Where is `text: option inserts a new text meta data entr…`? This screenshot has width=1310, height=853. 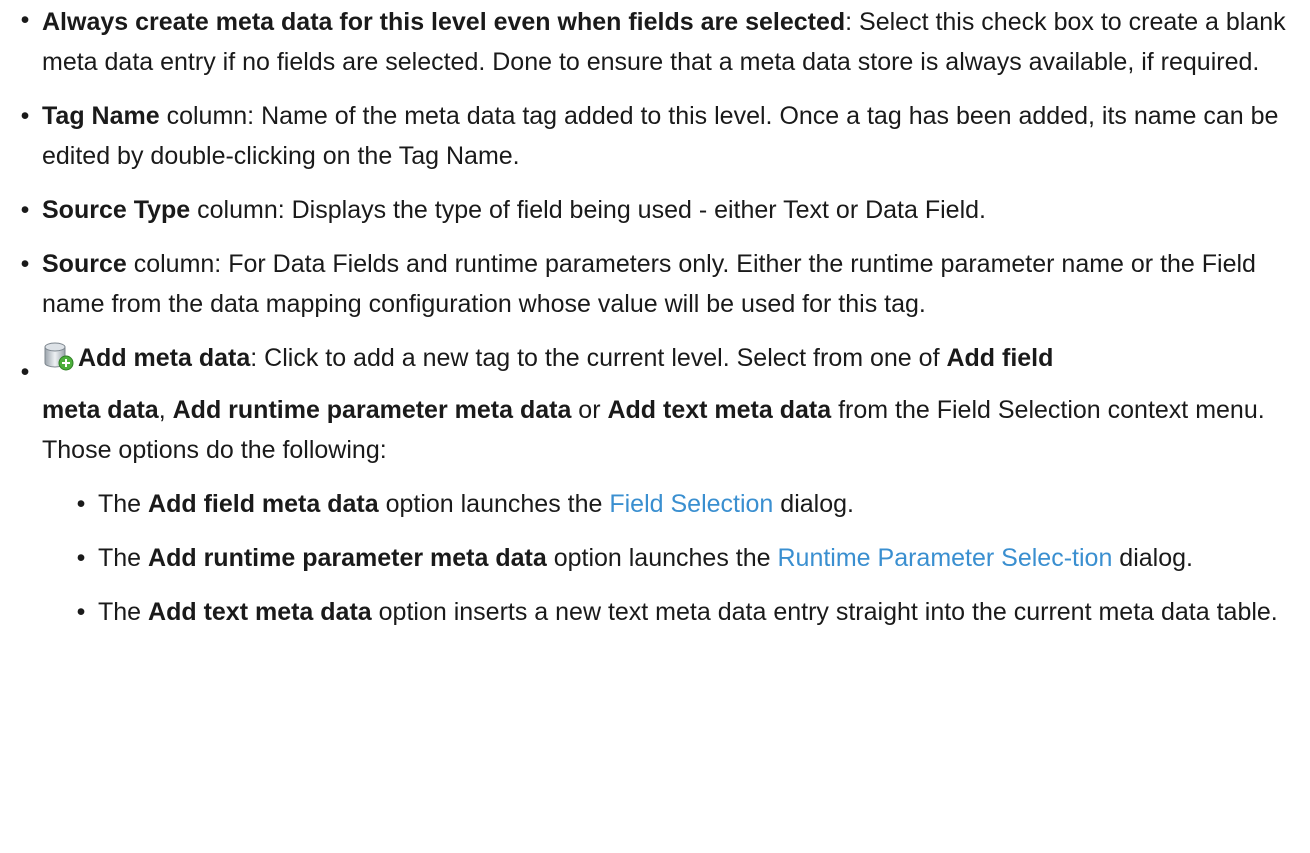
text: option inserts a new text meta data entr… is located at coordinates (824, 612).